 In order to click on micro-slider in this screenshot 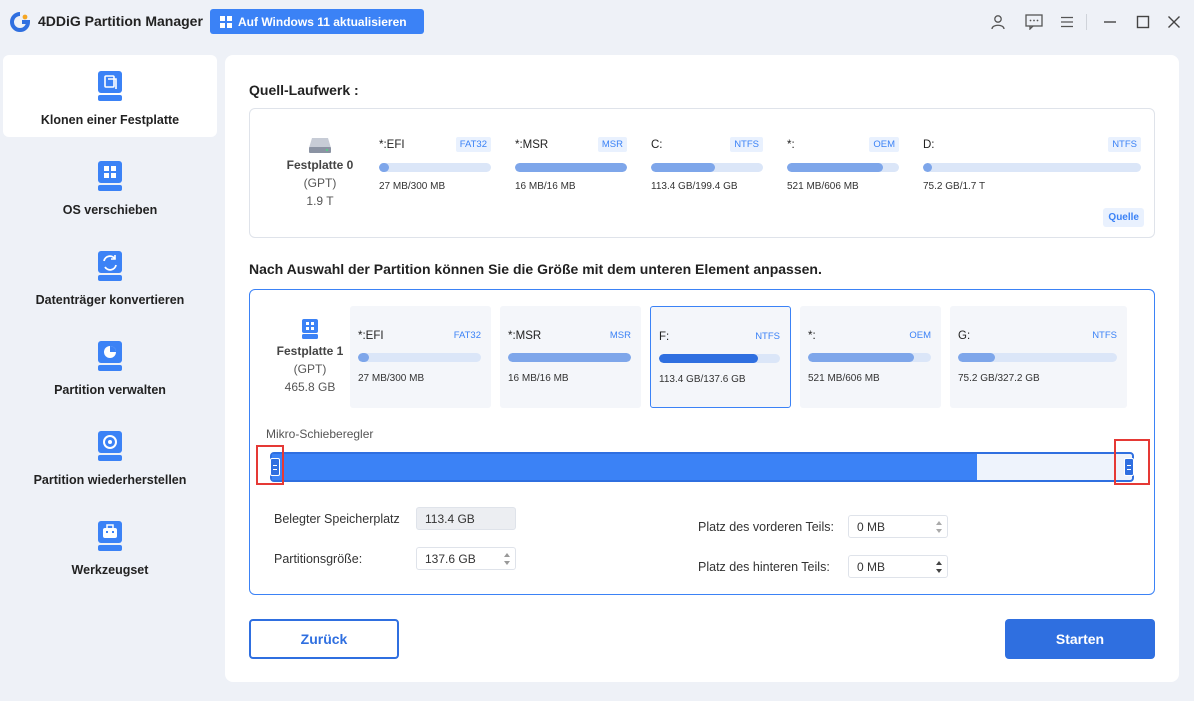, I will do `click(702, 467)`.